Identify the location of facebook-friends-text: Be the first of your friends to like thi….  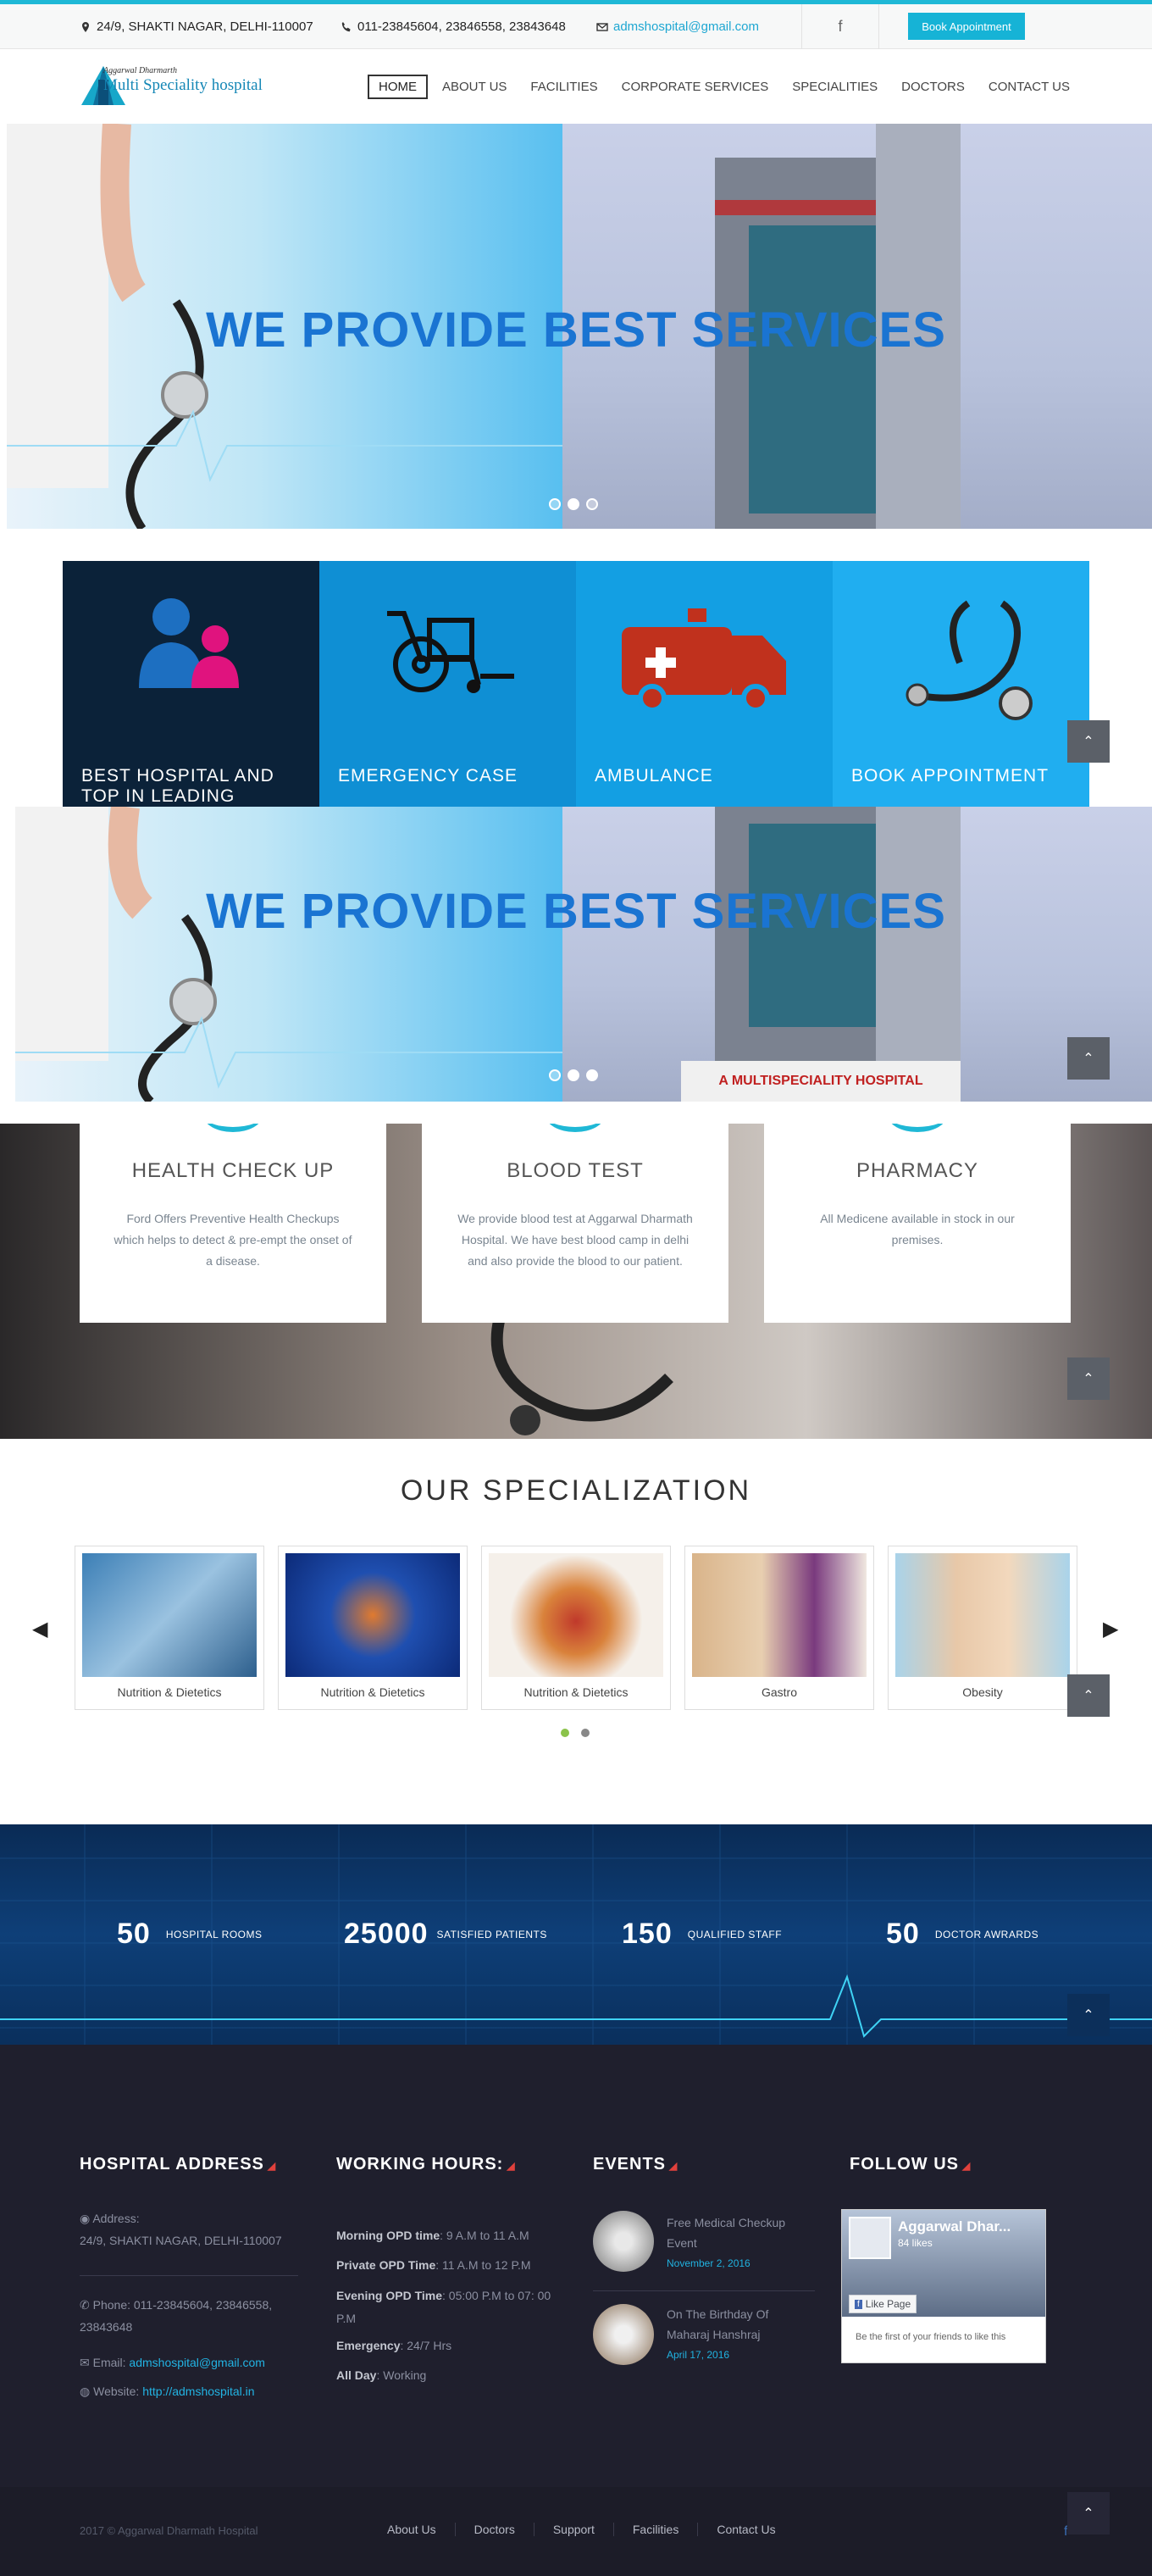
(931, 2337).